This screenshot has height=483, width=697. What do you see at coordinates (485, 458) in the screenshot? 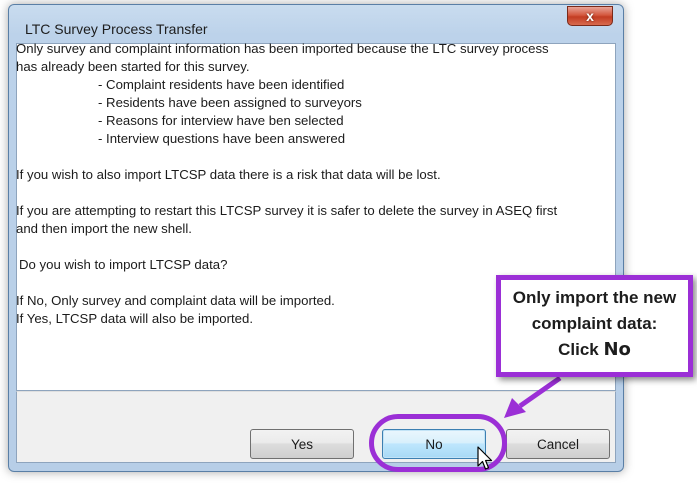
I see `mouse-pointer-icon` at bounding box center [485, 458].